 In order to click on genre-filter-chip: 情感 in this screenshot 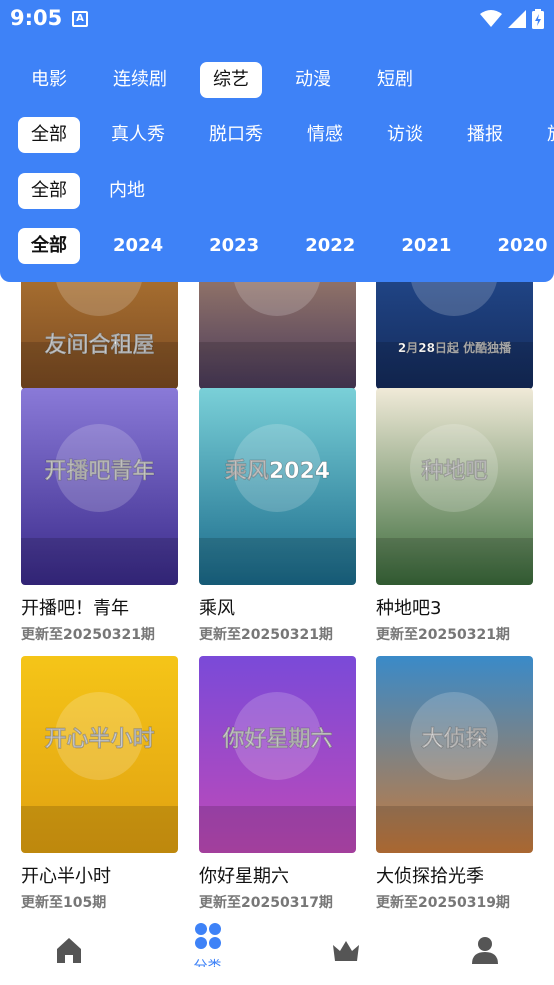, I will do `click(325, 135)`.